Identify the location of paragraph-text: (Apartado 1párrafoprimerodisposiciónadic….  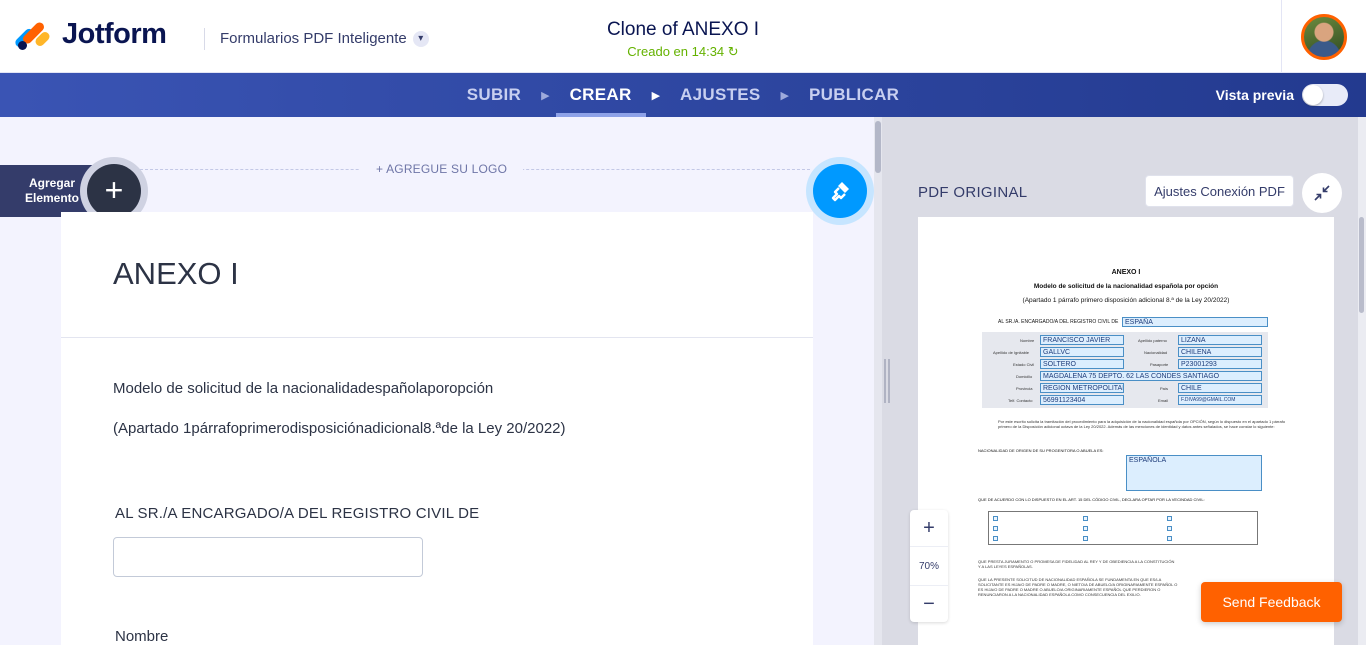
(339, 428).